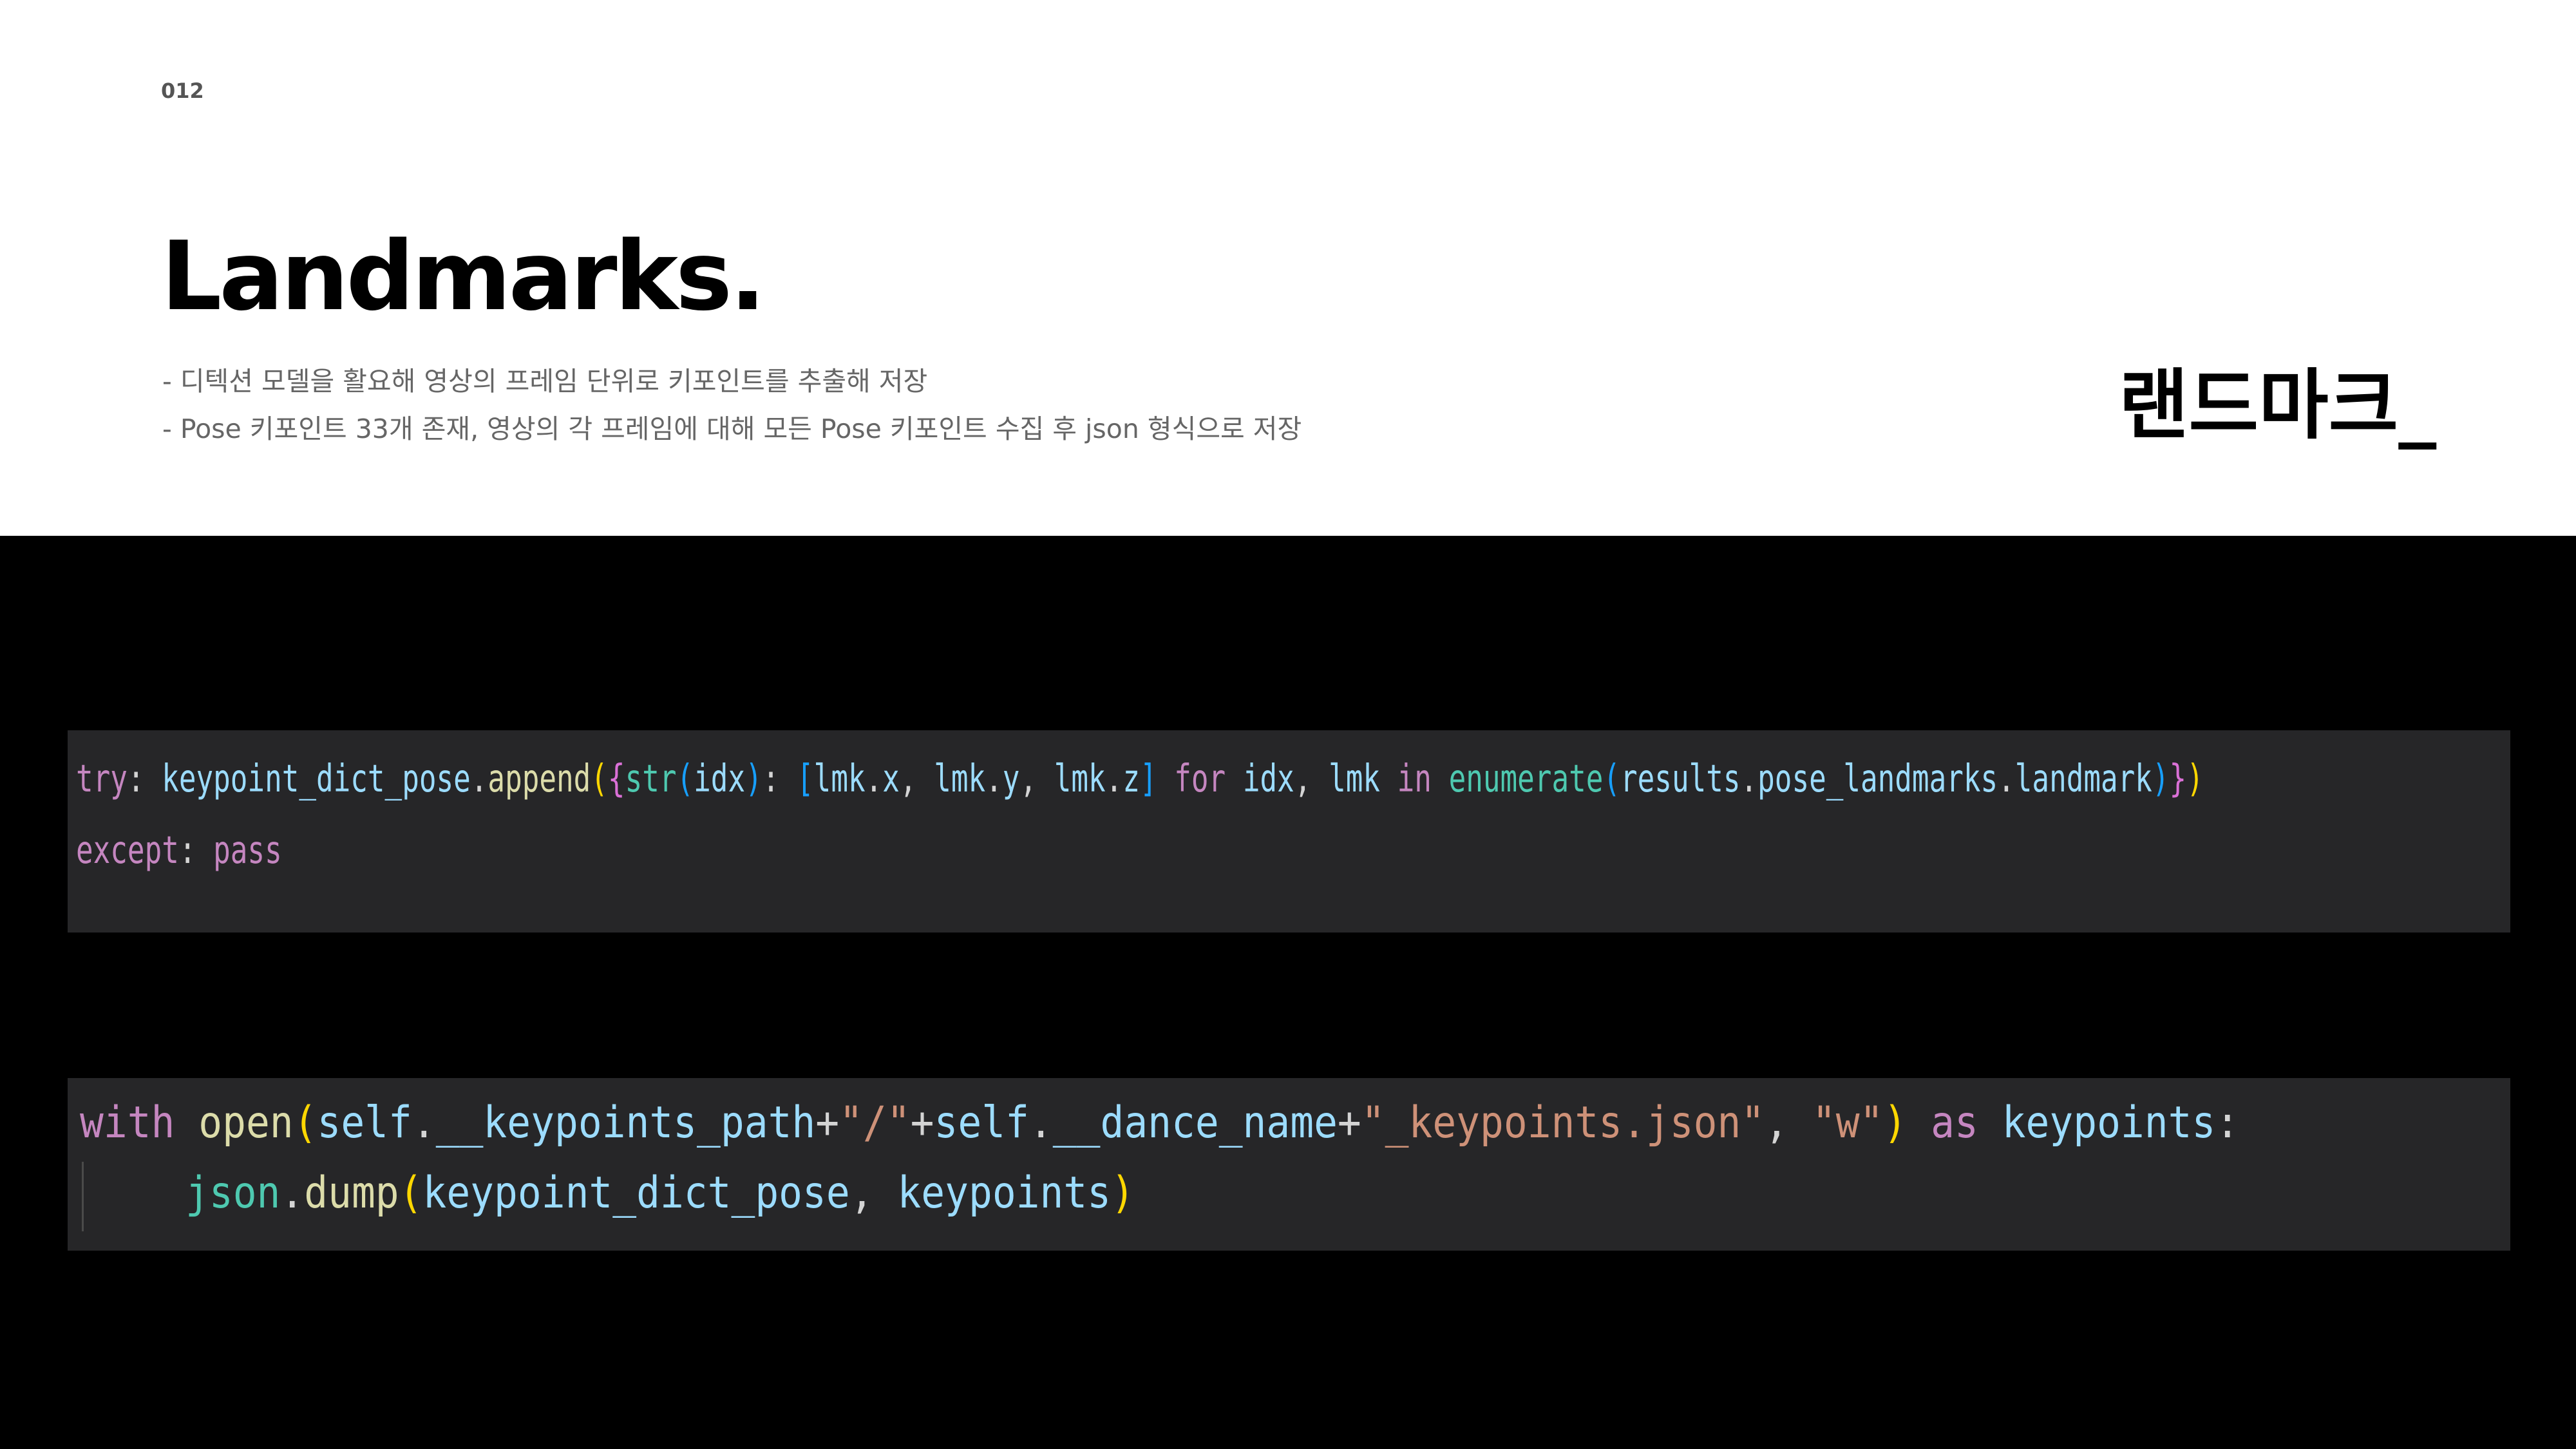 The height and width of the screenshot is (1449, 2576). Describe the element at coordinates (183, 91) in the screenshot. I see `page-number: 012` at that location.